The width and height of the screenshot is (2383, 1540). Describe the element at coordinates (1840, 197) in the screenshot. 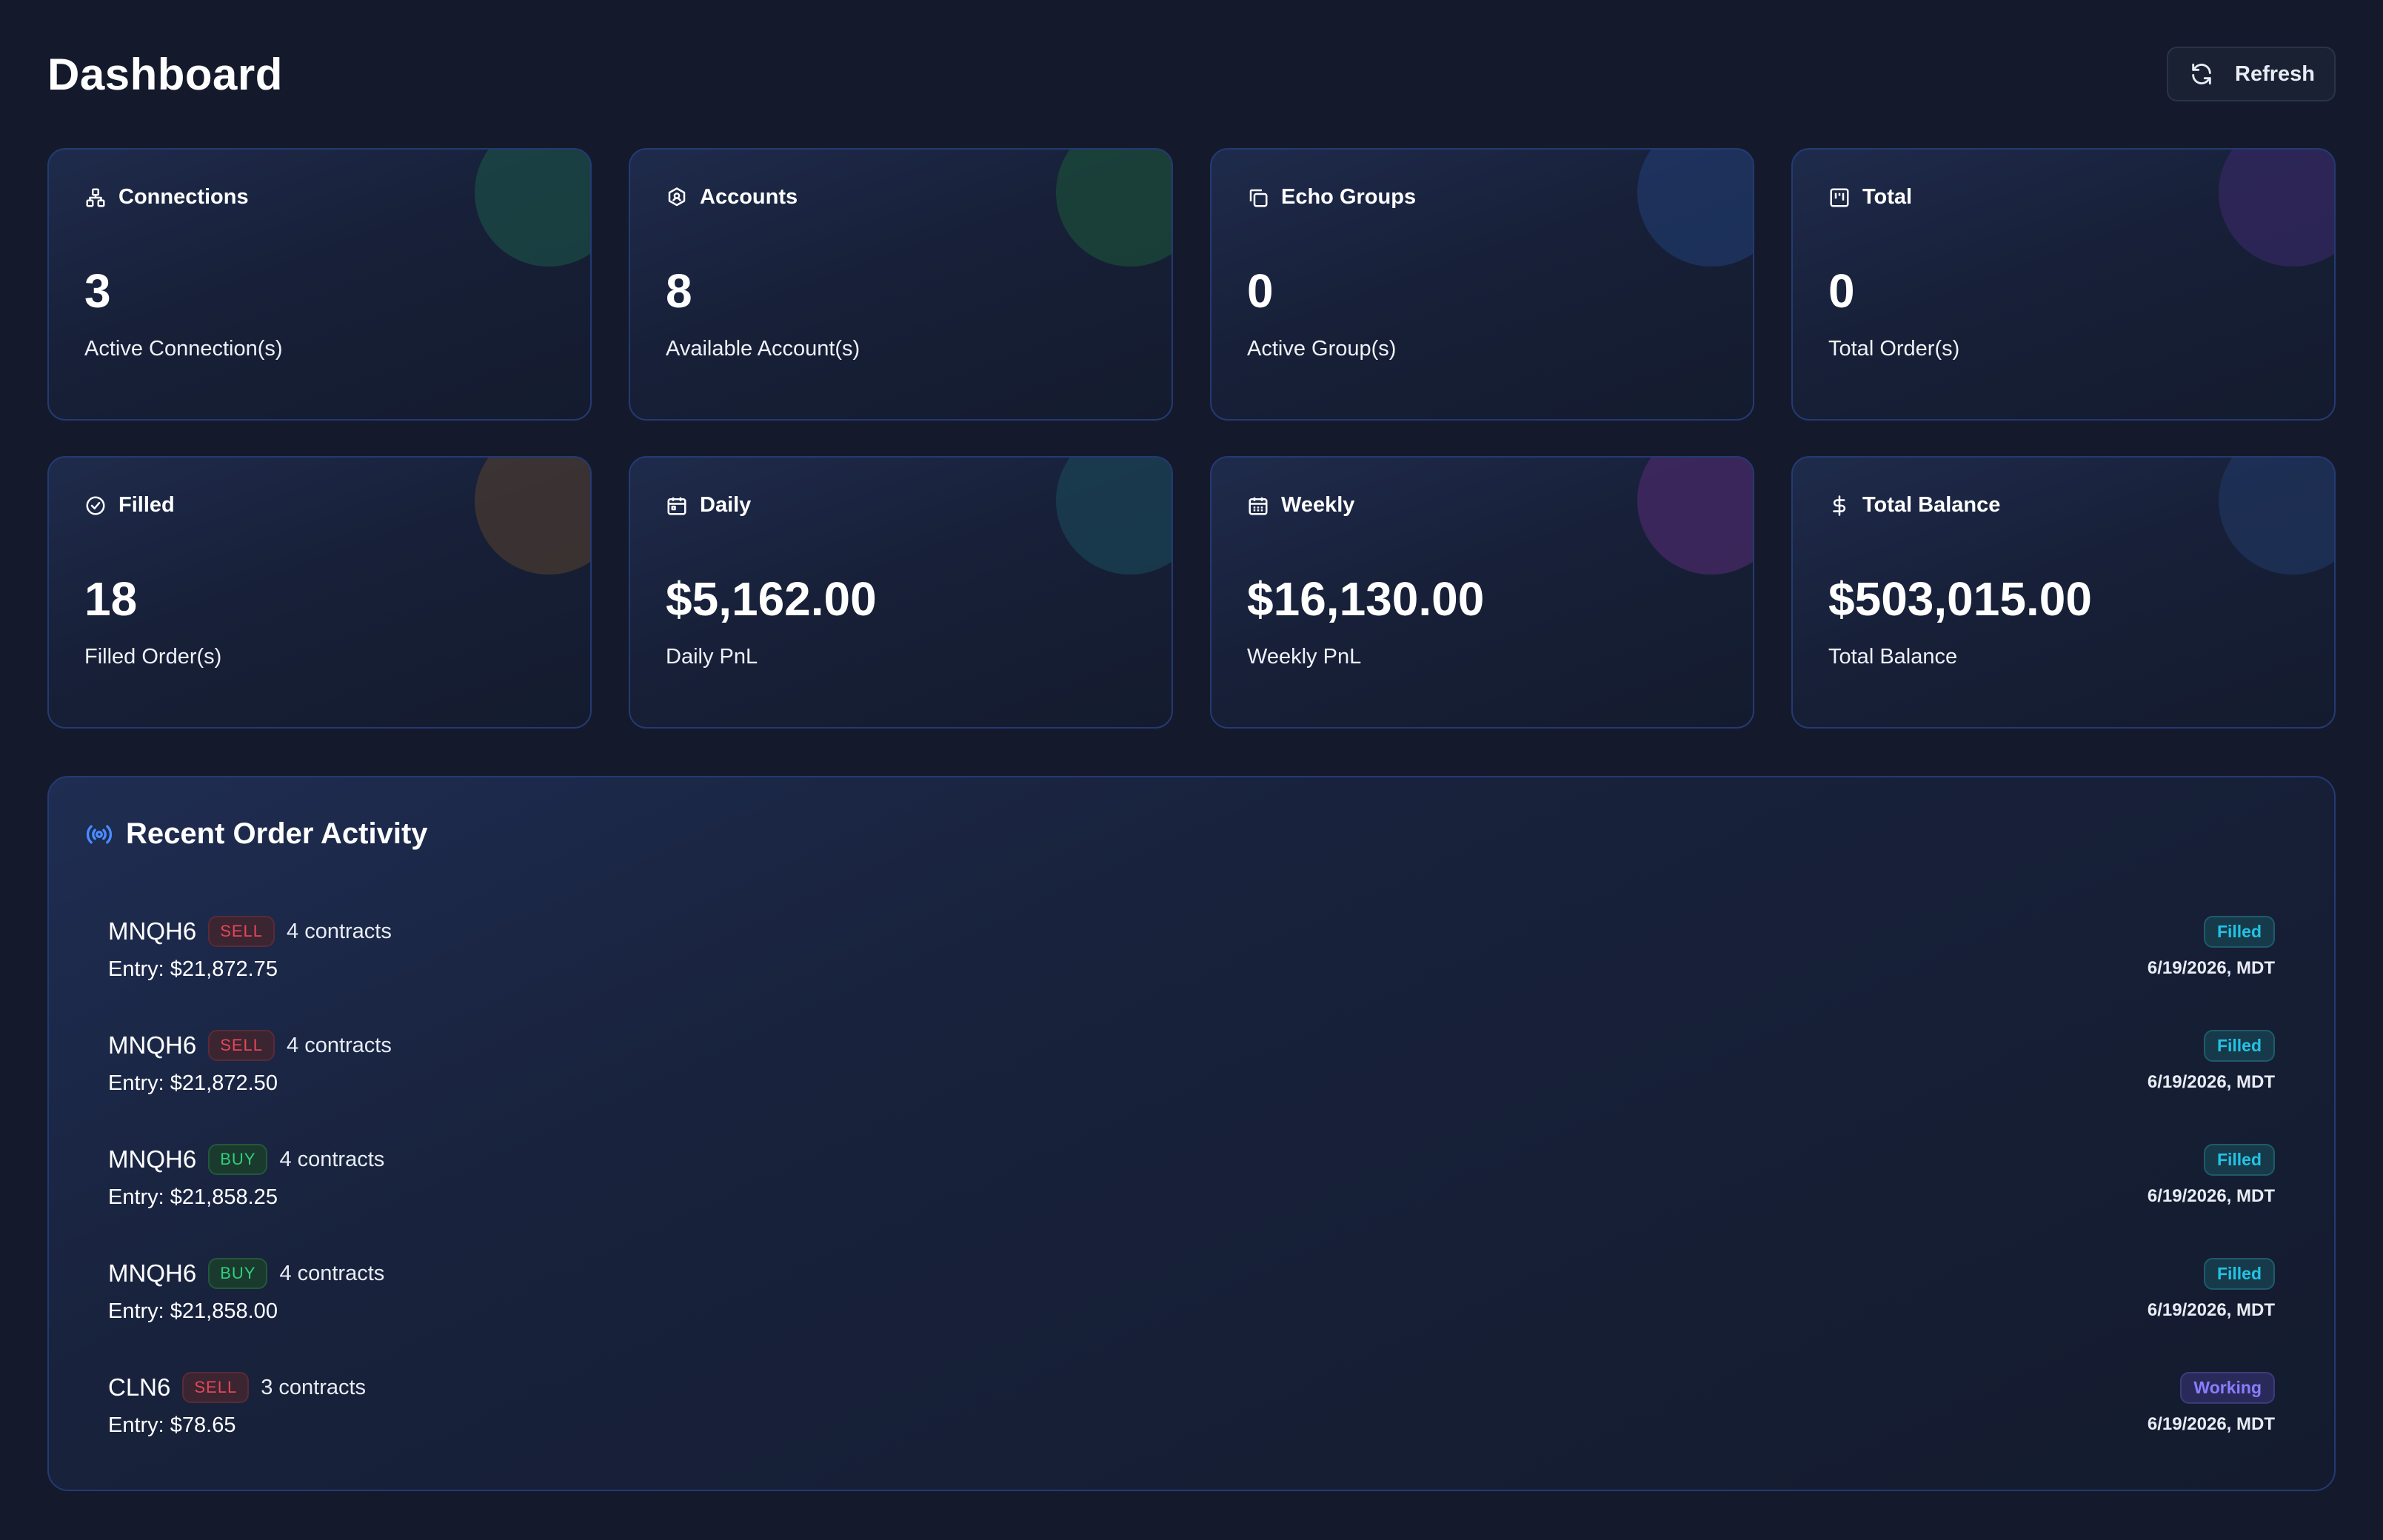

I see `kanban-icon` at that location.